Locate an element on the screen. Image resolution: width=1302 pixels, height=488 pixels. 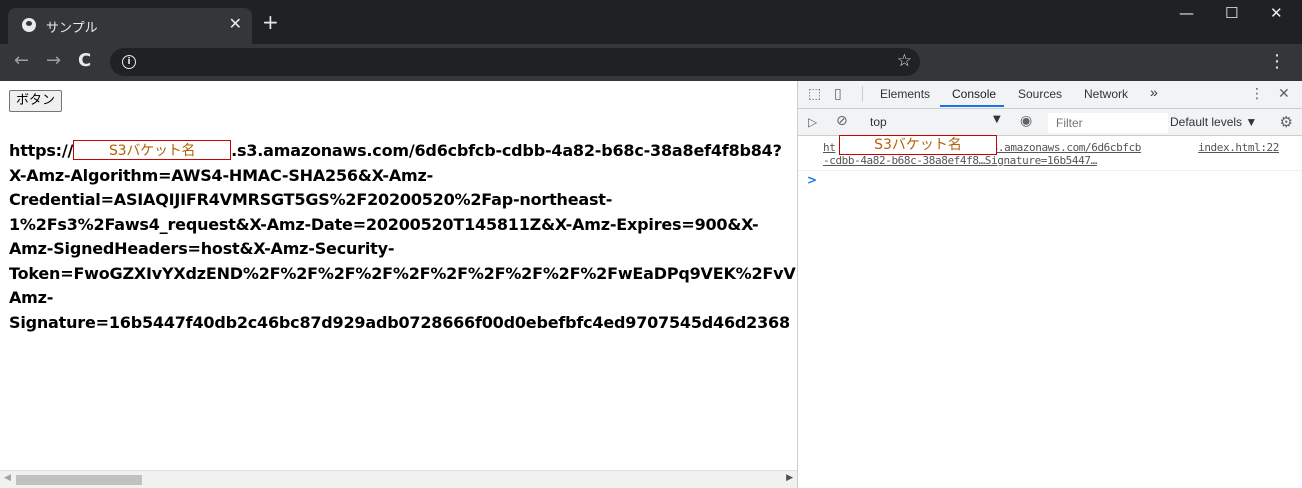
reload-button: C is located at coordinates (84, 61).